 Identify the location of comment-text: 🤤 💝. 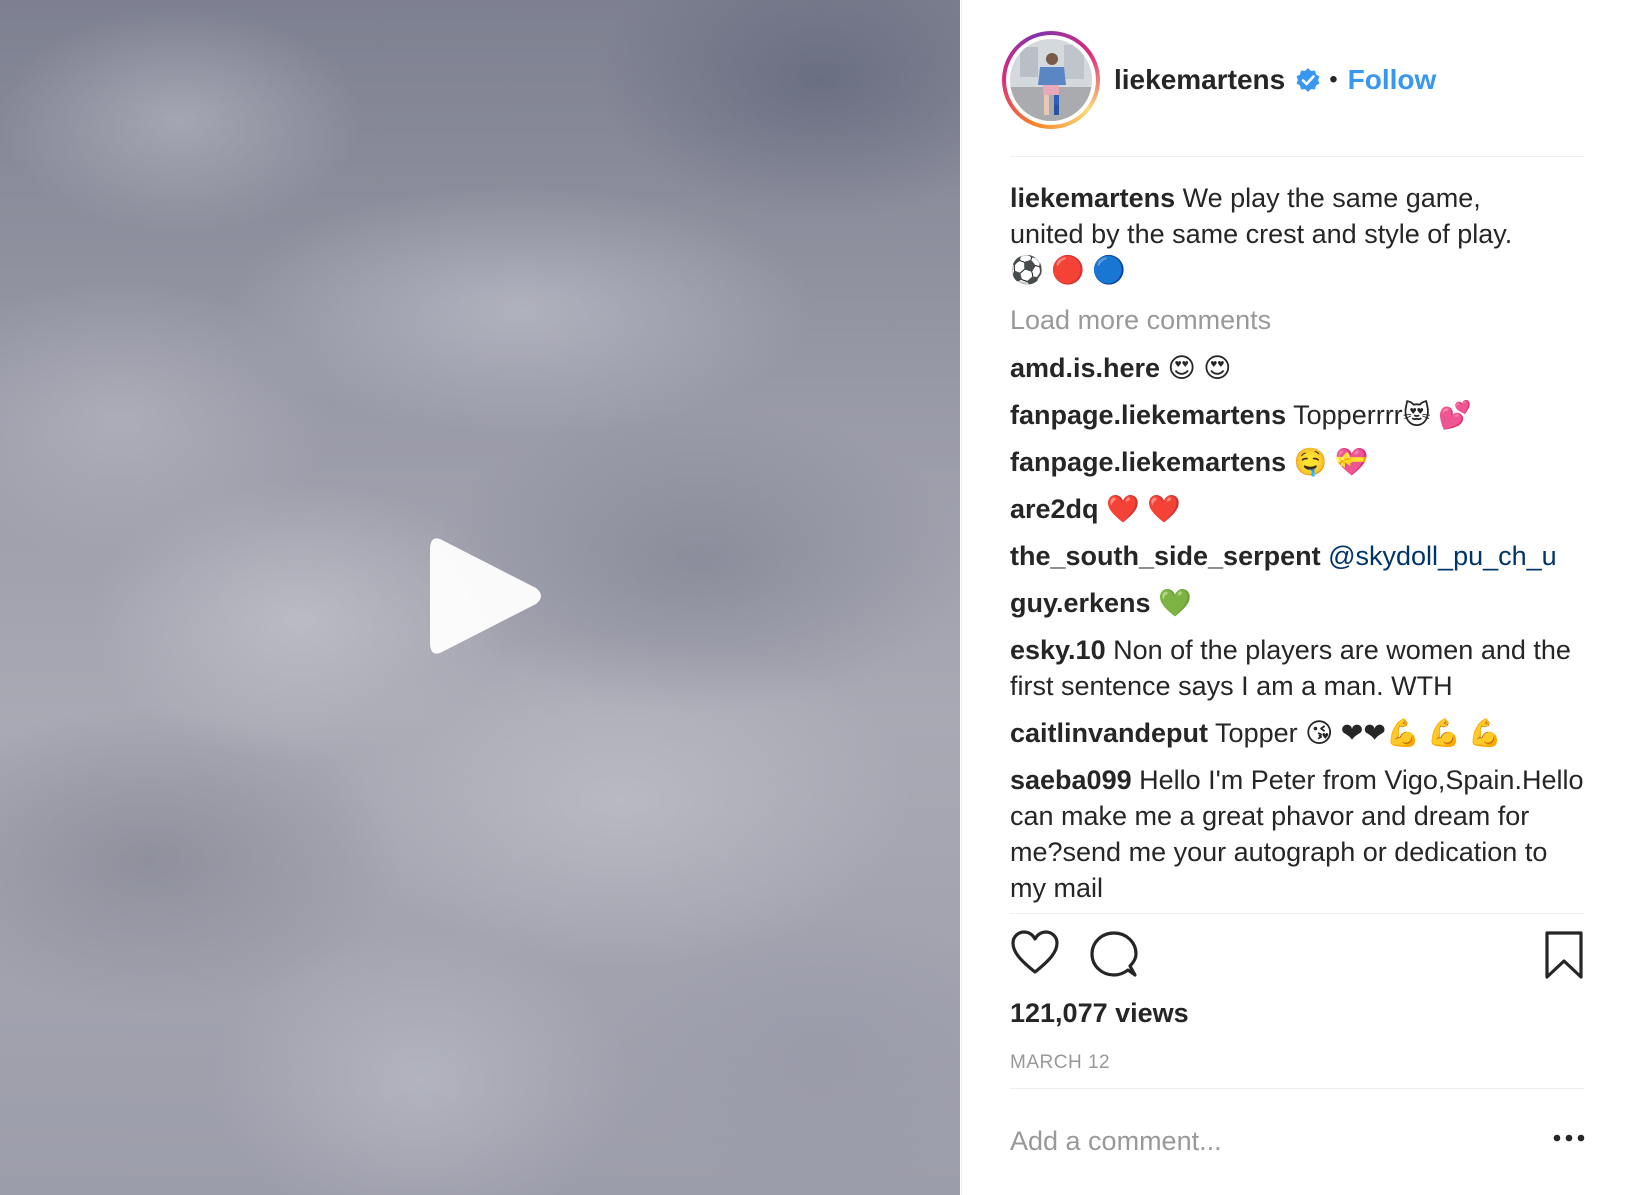
(1331, 462).